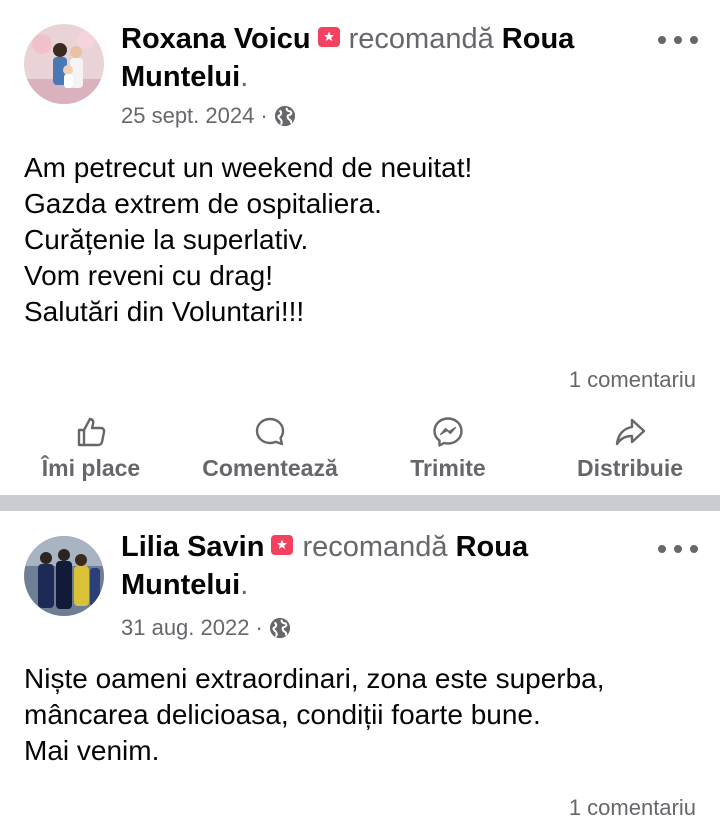 This screenshot has width=720, height=838. I want to click on post-meta: 31 aug. 2022 ·, so click(206, 628).